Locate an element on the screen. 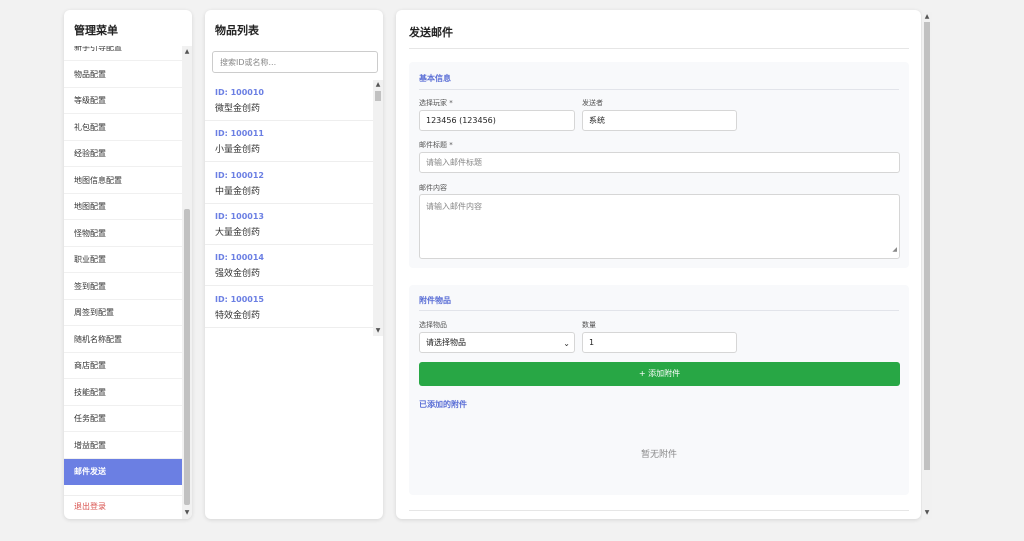 This screenshot has width=1024, height=541. sidebar-item-label: 等级配置 is located at coordinates (90, 100).